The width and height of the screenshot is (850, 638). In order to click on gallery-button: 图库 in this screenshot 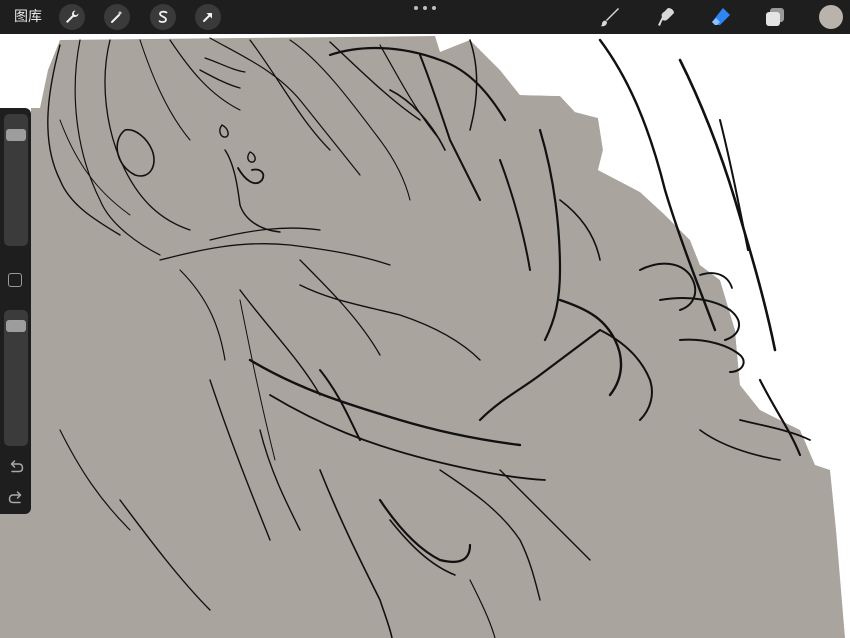, I will do `click(28, 17)`.